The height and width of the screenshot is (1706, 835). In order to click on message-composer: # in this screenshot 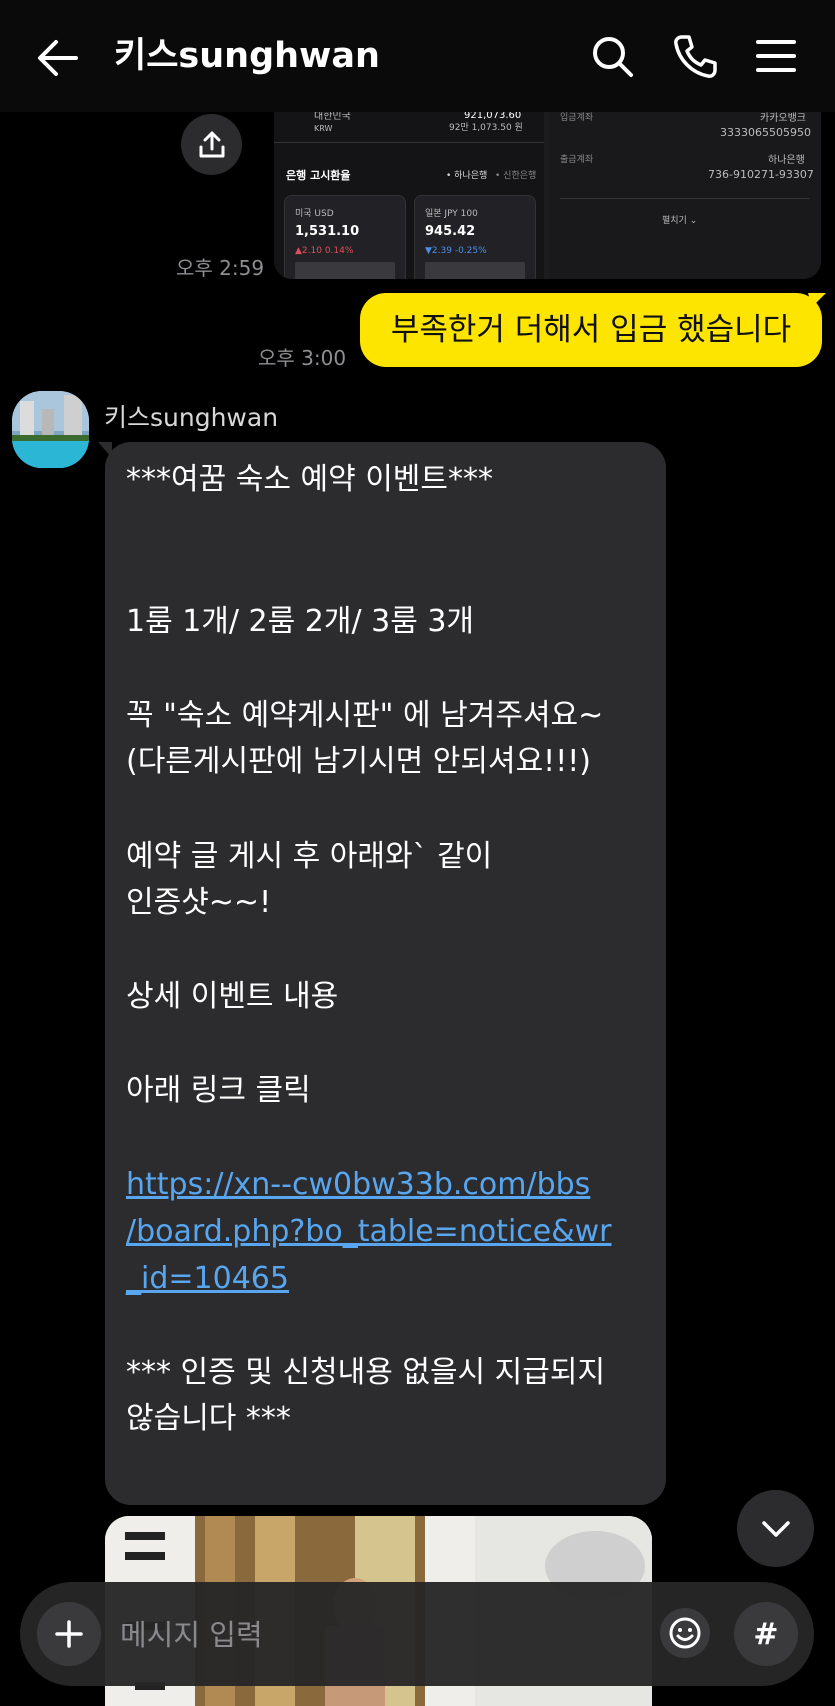, I will do `click(417, 1634)`.